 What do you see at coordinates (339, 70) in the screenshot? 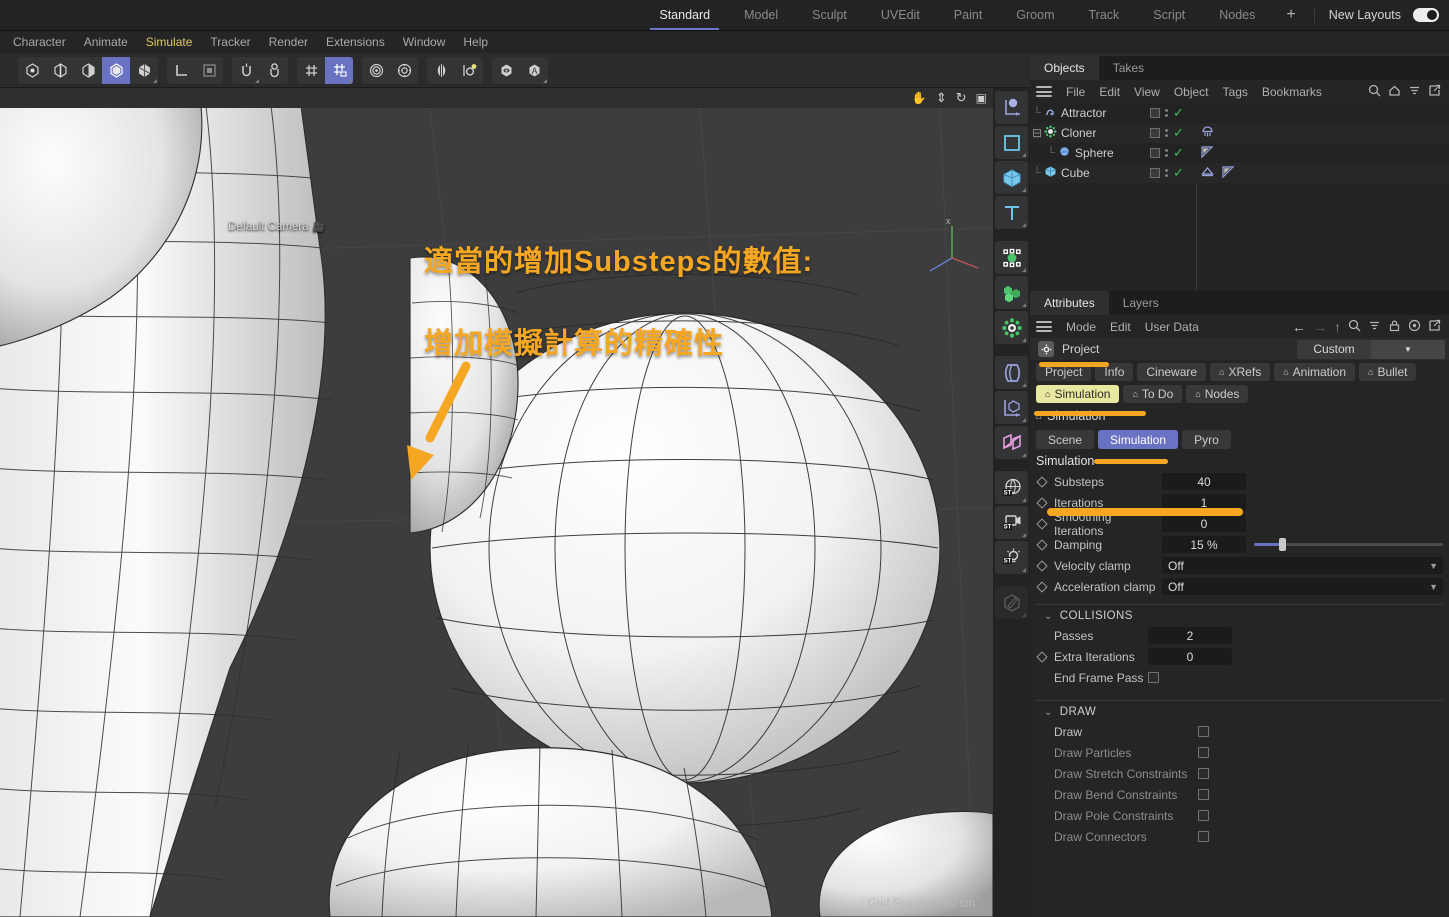
I see `workplane-lock-icon` at bounding box center [339, 70].